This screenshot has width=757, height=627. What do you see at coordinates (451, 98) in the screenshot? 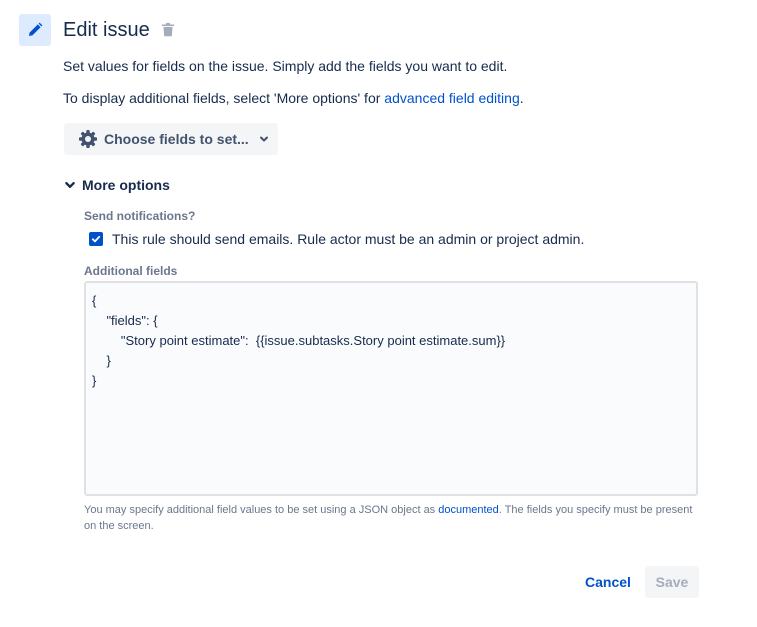
I see `advanced-field-editing-link: advanced field editing` at bounding box center [451, 98].